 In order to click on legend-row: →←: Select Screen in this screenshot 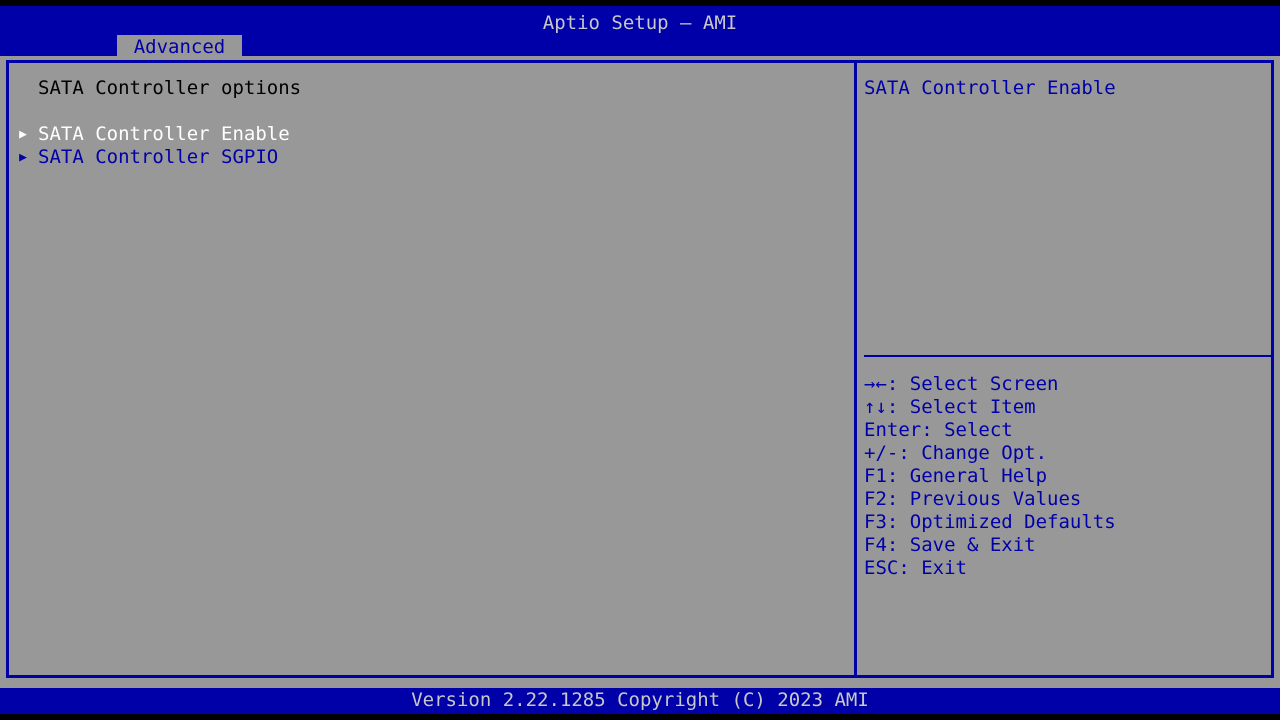, I will do `click(961, 384)`.